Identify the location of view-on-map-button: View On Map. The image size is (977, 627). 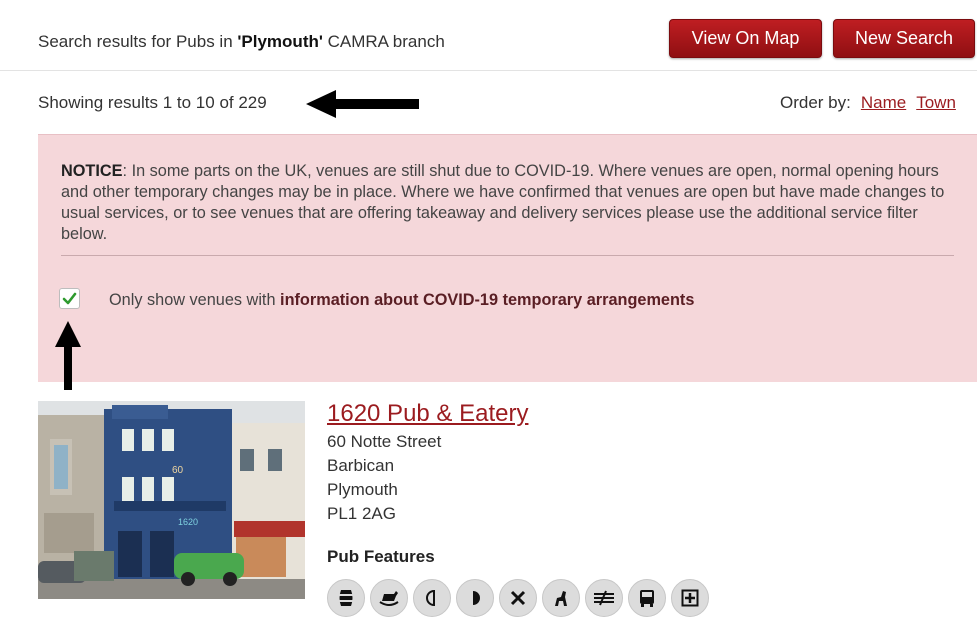
(745, 38).